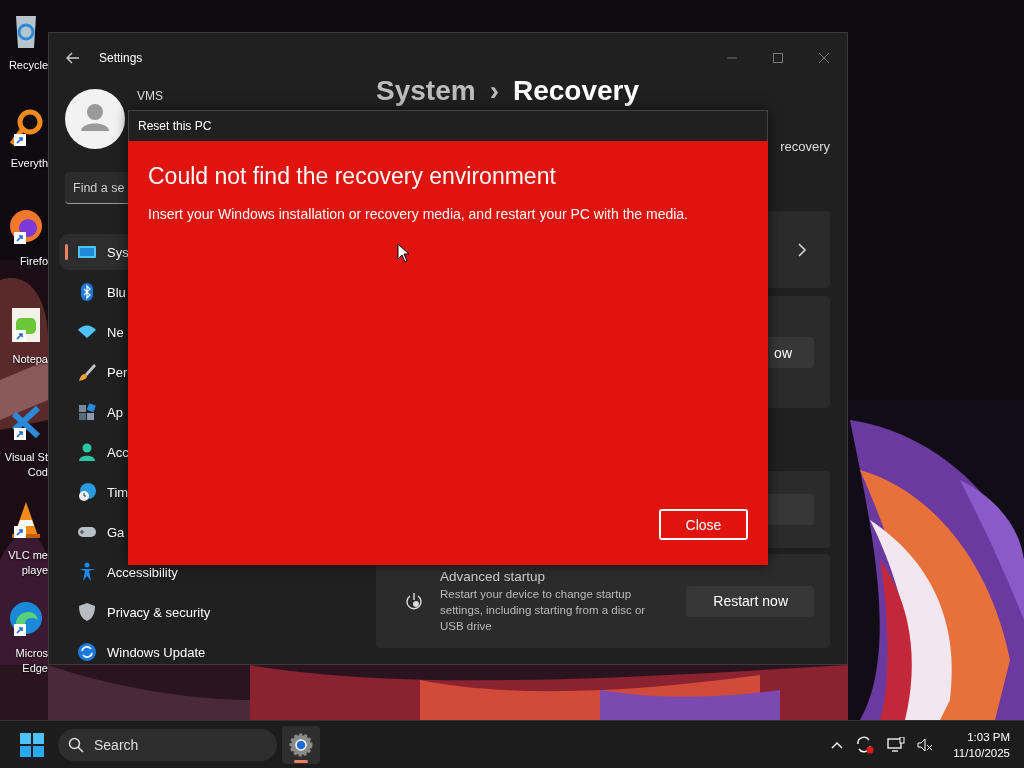 The width and height of the screenshot is (1024, 768). What do you see at coordinates (896, 744) in the screenshot?
I see `monitor-icon` at bounding box center [896, 744].